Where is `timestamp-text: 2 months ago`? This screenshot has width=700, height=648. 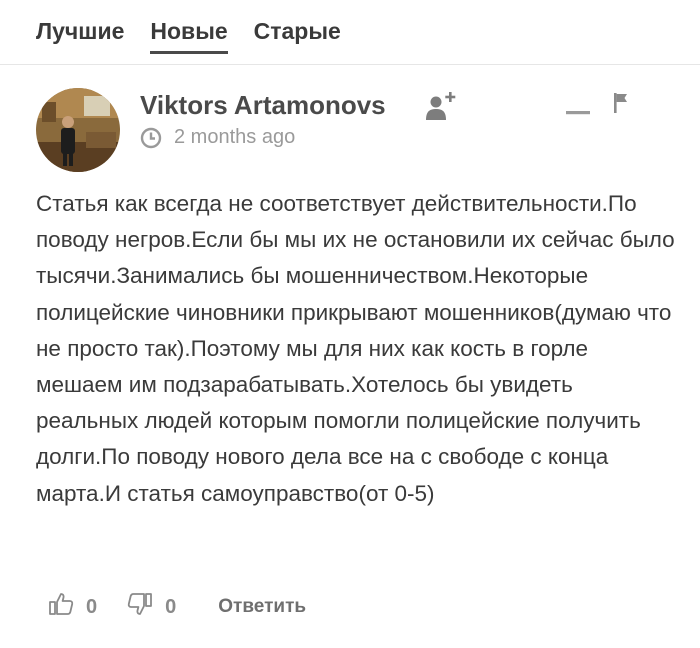 timestamp-text: 2 months ago is located at coordinates (235, 137).